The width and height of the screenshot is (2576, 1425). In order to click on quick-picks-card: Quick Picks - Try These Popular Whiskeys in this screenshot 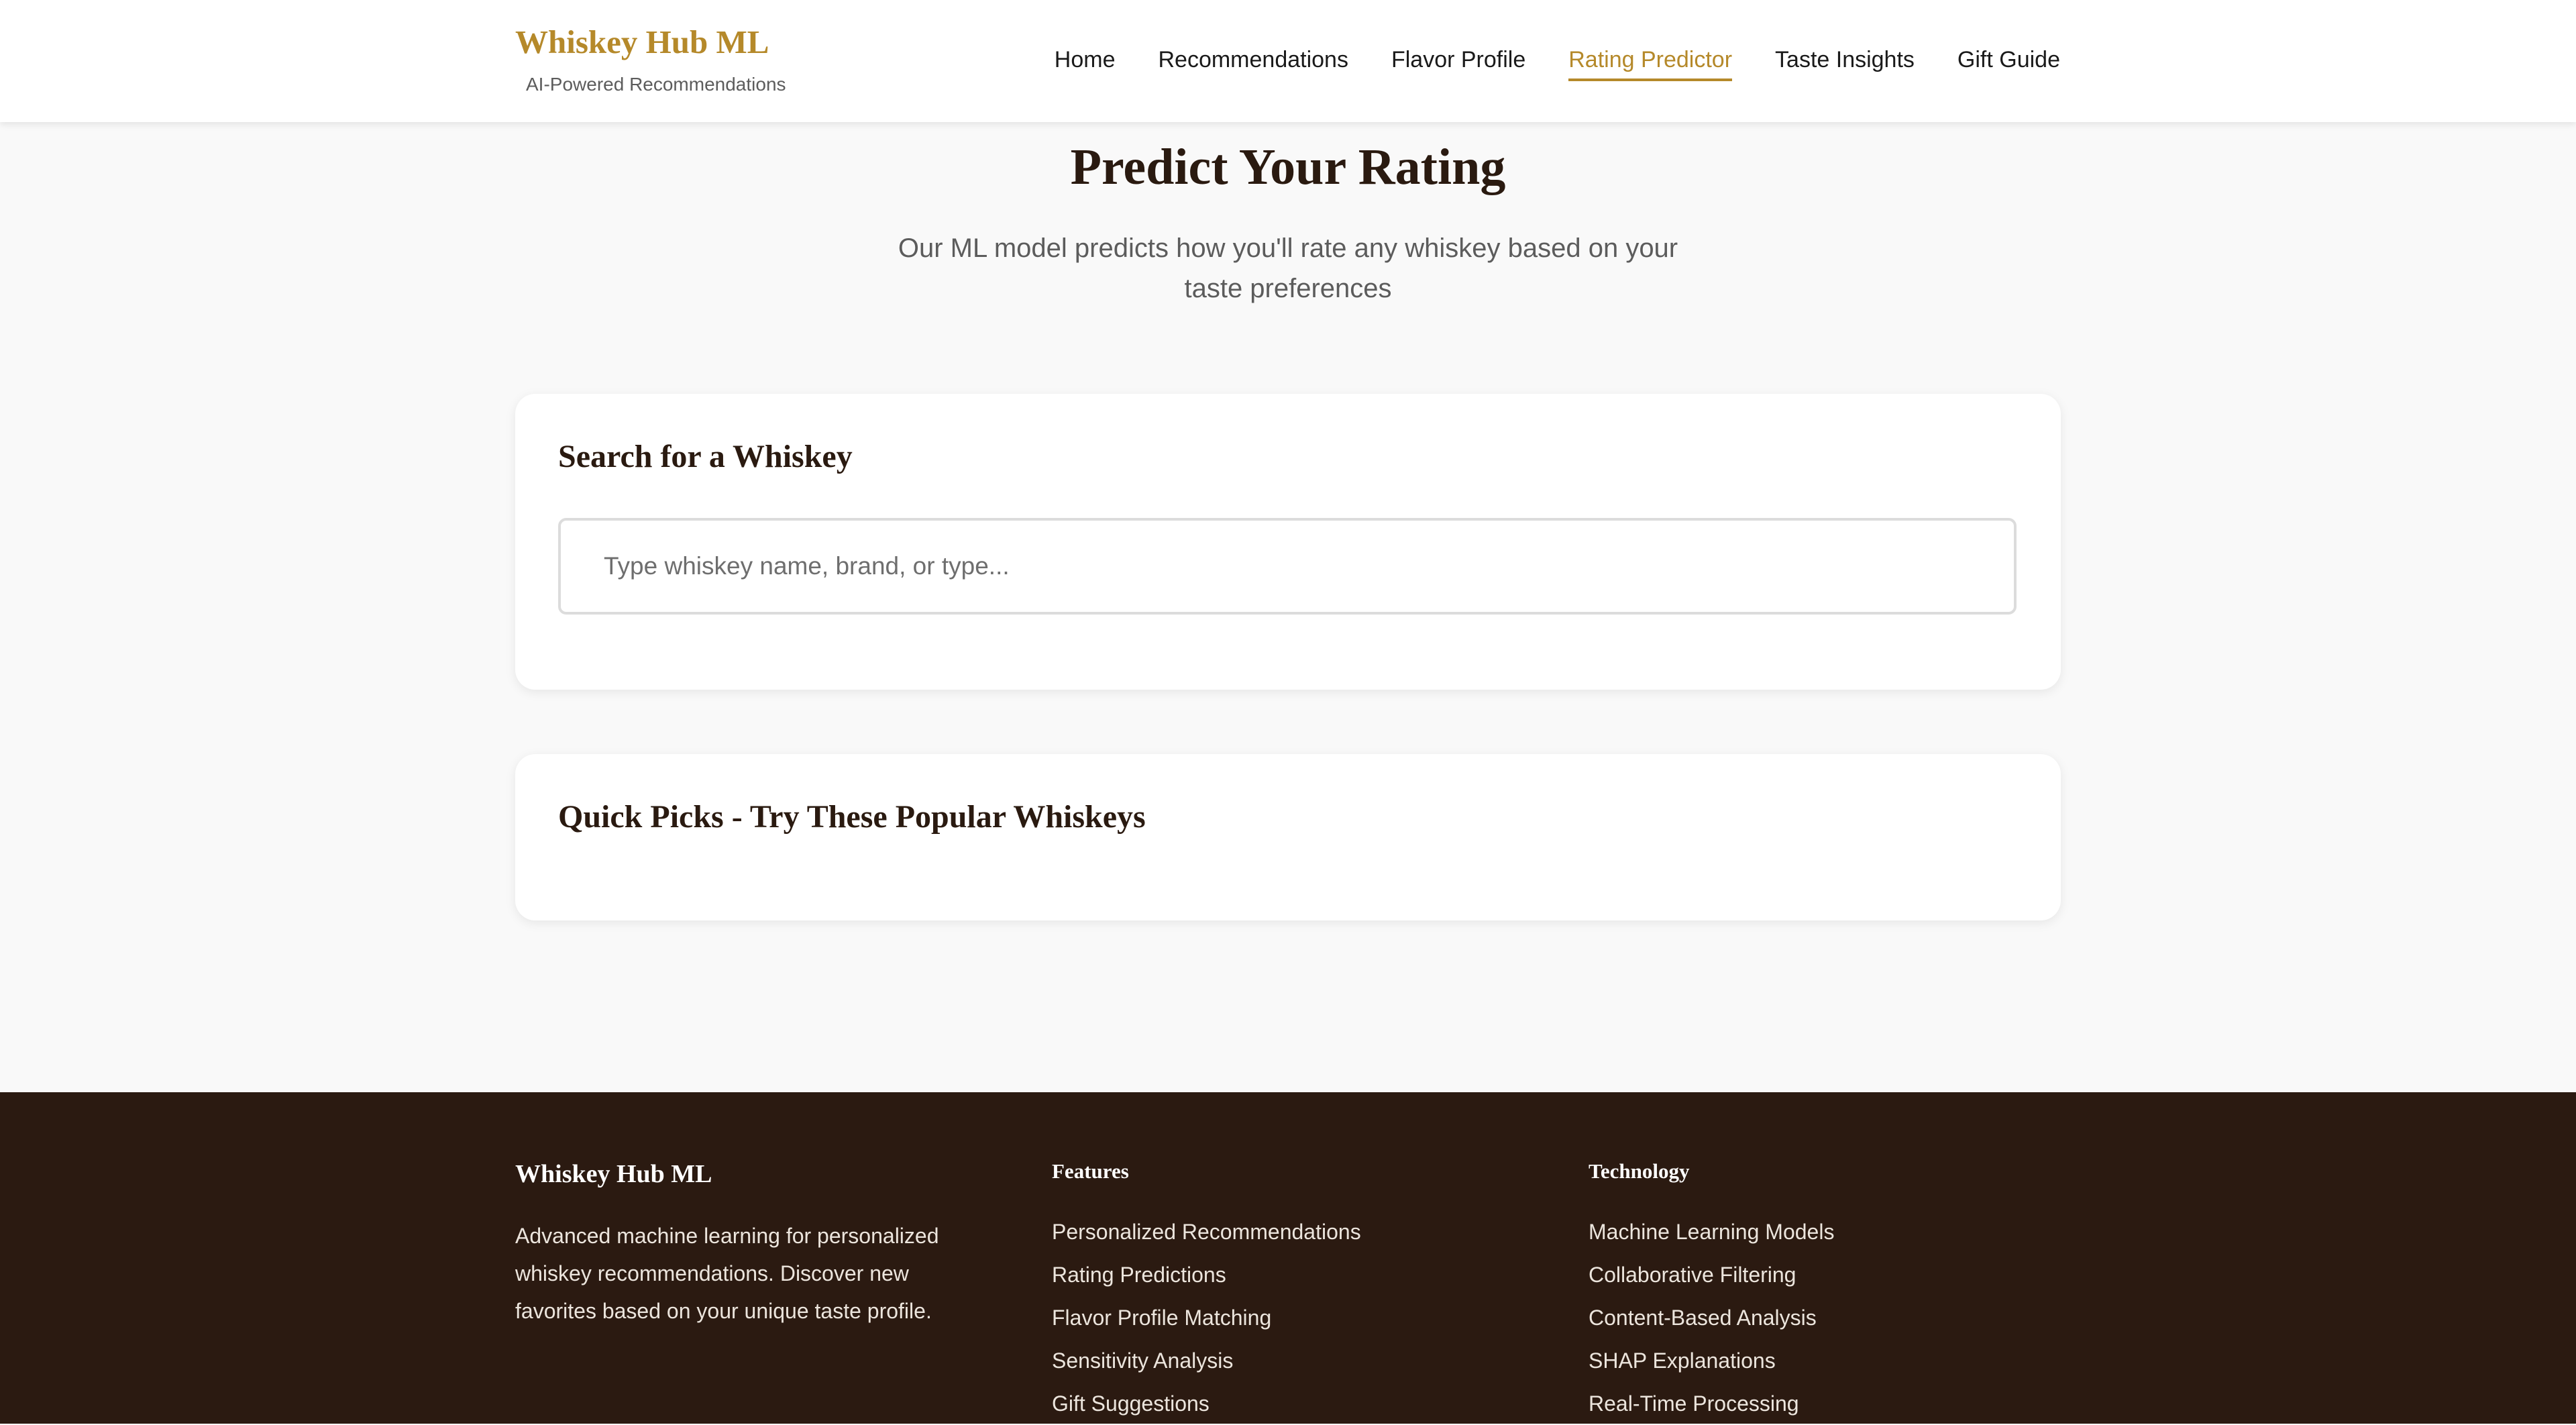, I will do `click(1288, 837)`.